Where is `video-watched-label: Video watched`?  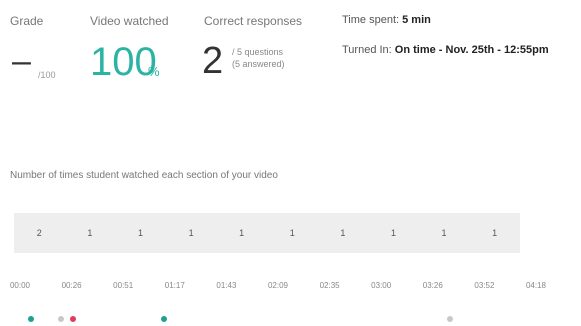 video-watched-label: Video watched is located at coordinates (129, 21).